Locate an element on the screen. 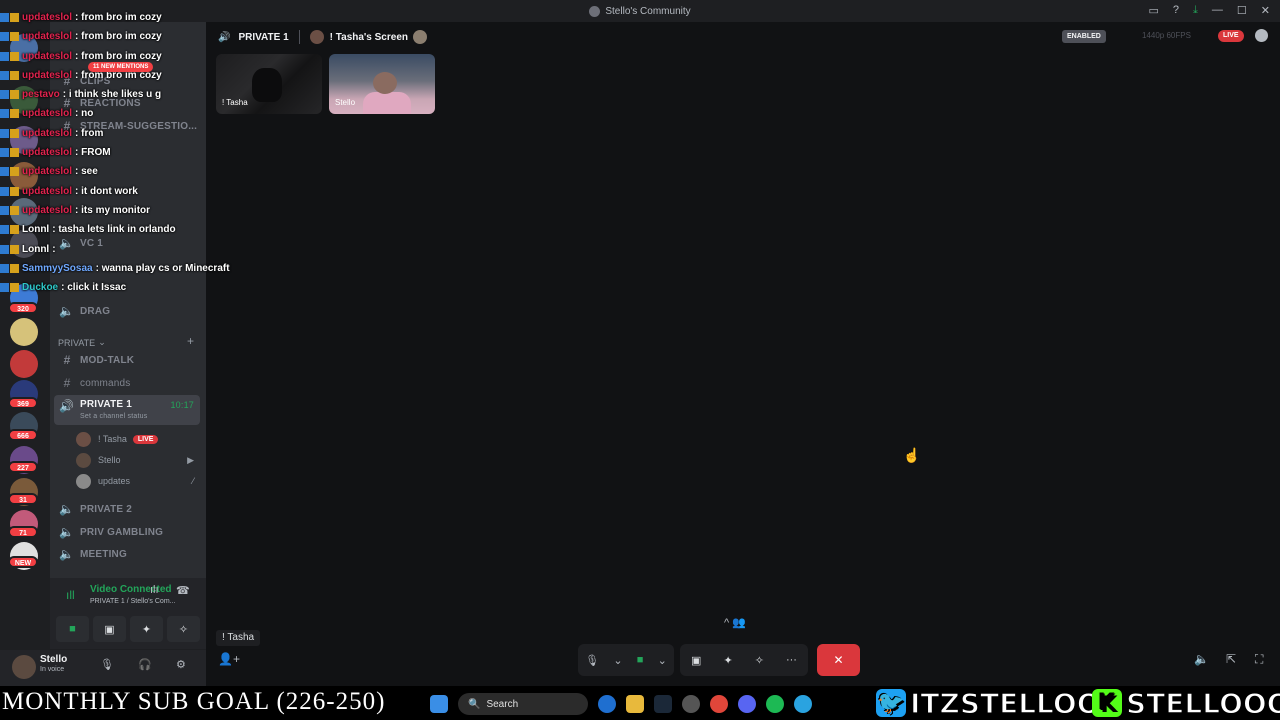 This screenshot has height=720, width=1280. category-private: PRIVATE ⌄ is located at coordinates (82, 342).